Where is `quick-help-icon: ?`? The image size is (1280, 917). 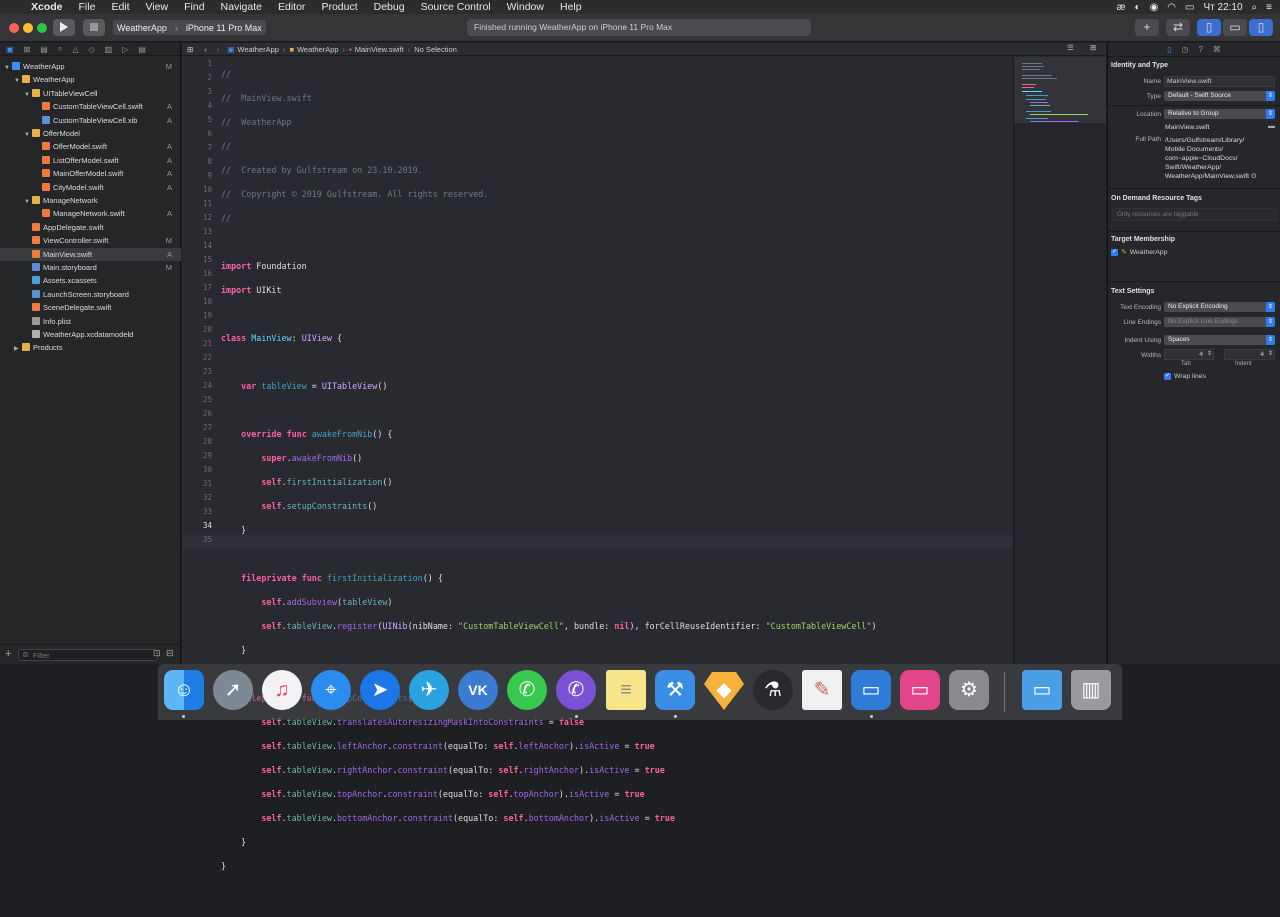 quick-help-icon: ? is located at coordinates (1200, 49).